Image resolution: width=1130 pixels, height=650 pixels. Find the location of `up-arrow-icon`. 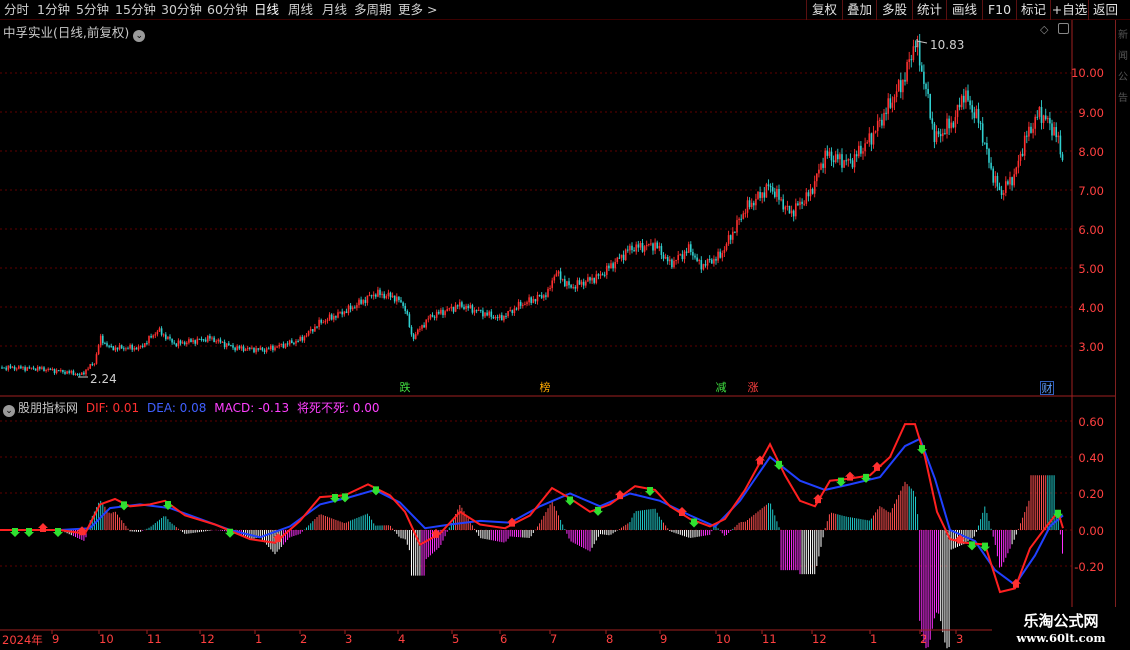

up-arrow-icon is located at coordinates (620, 495).